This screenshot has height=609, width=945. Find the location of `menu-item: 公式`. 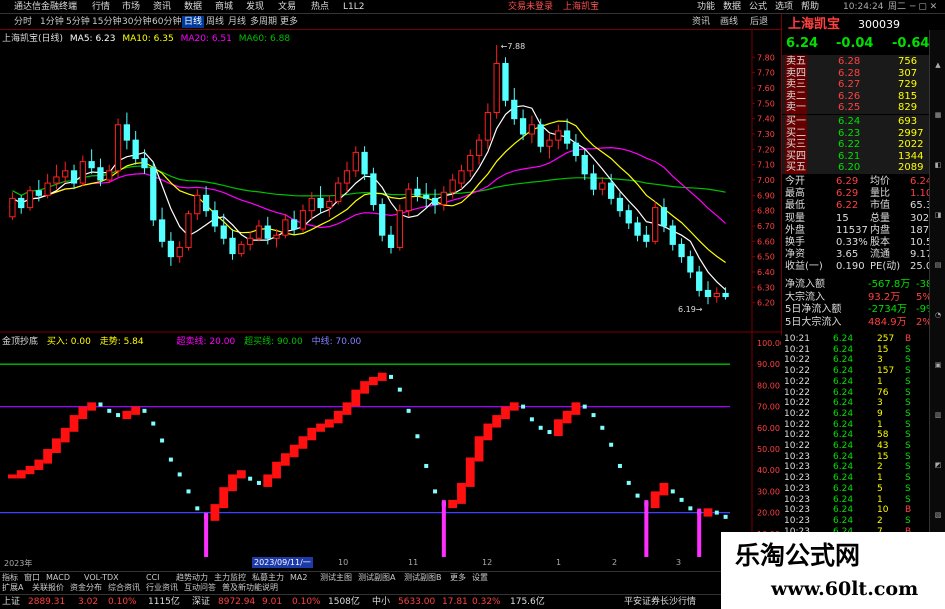

menu-item: 公式 is located at coordinates (758, 7).